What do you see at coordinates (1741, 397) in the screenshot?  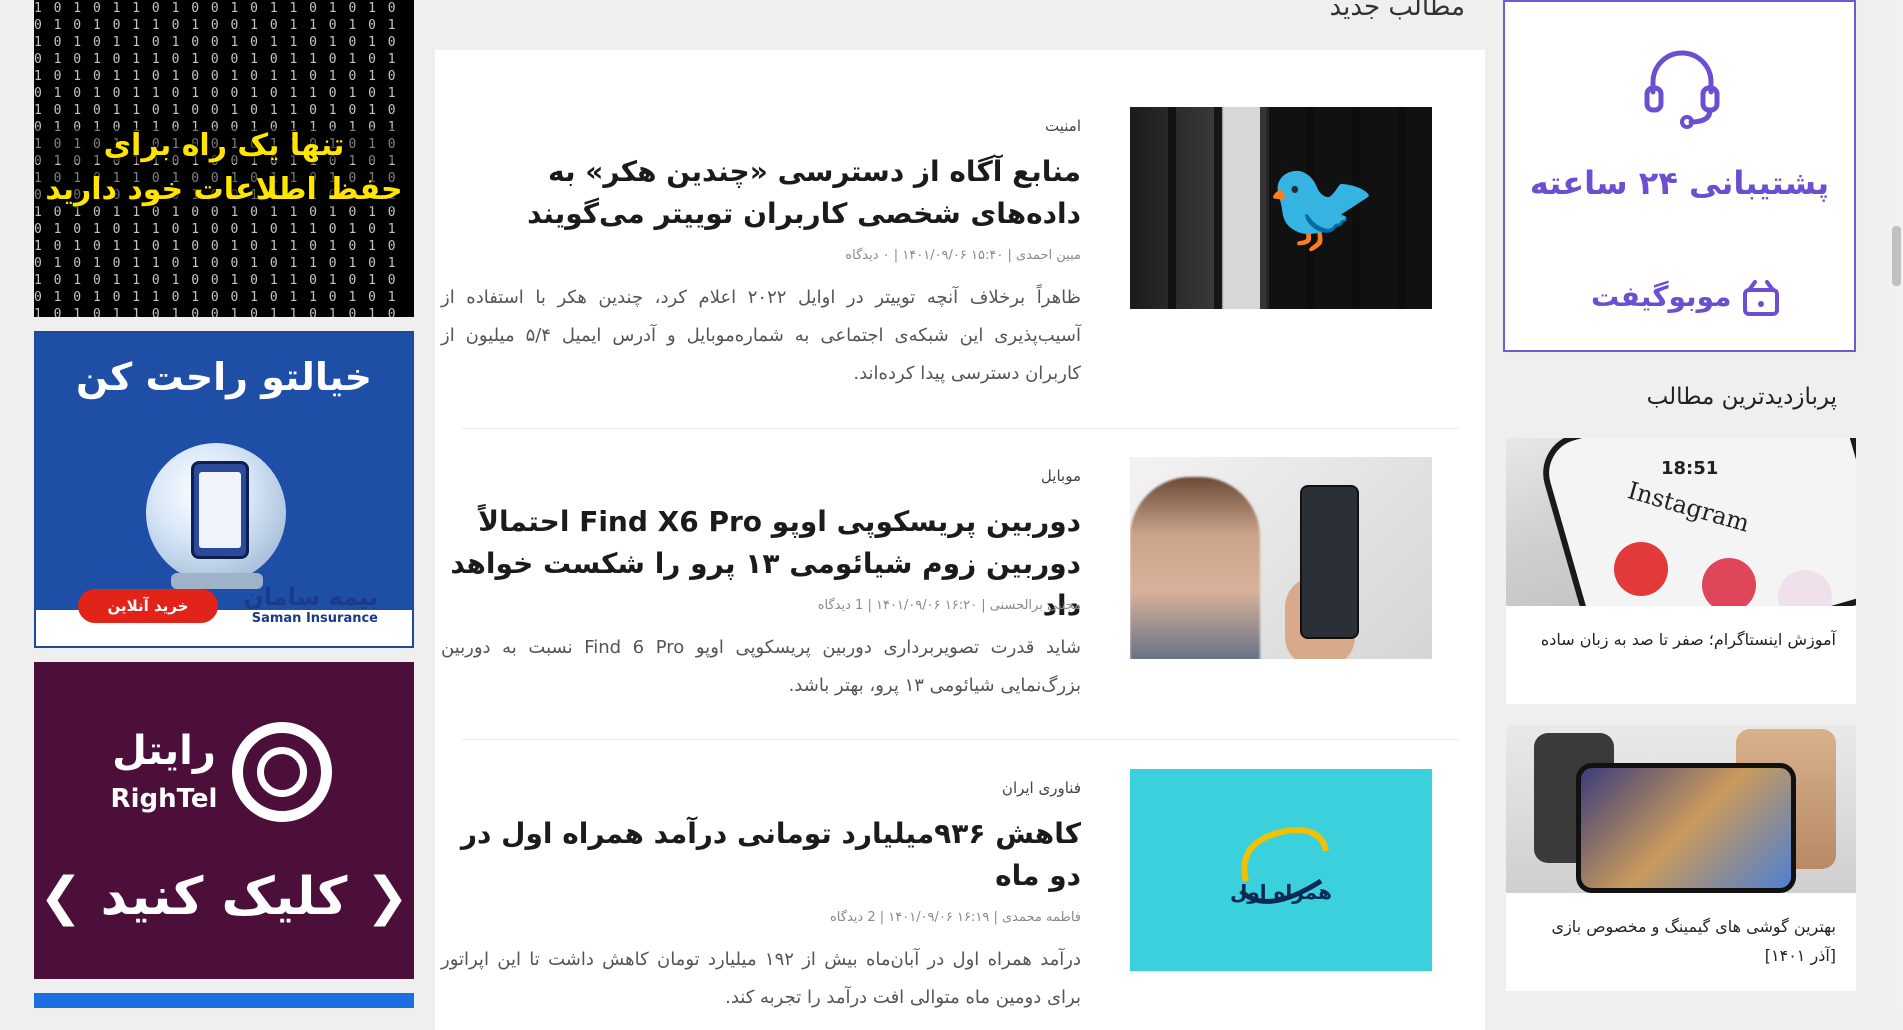 I see `popular-posts-title: پربازدیدترین مطالب` at bounding box center [1741, 397].